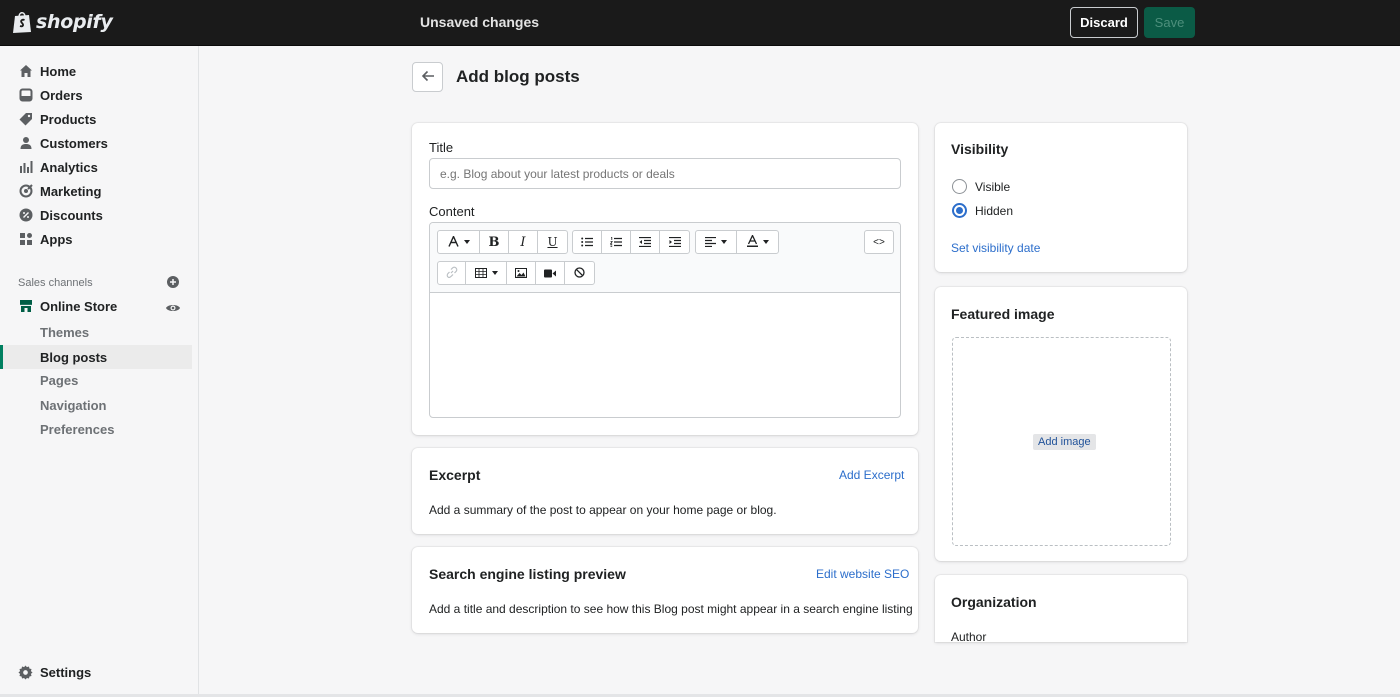 Image resolution: width=1400 pixels, height=697 pixels. I want to click on discount-icon, so click(25, 215).